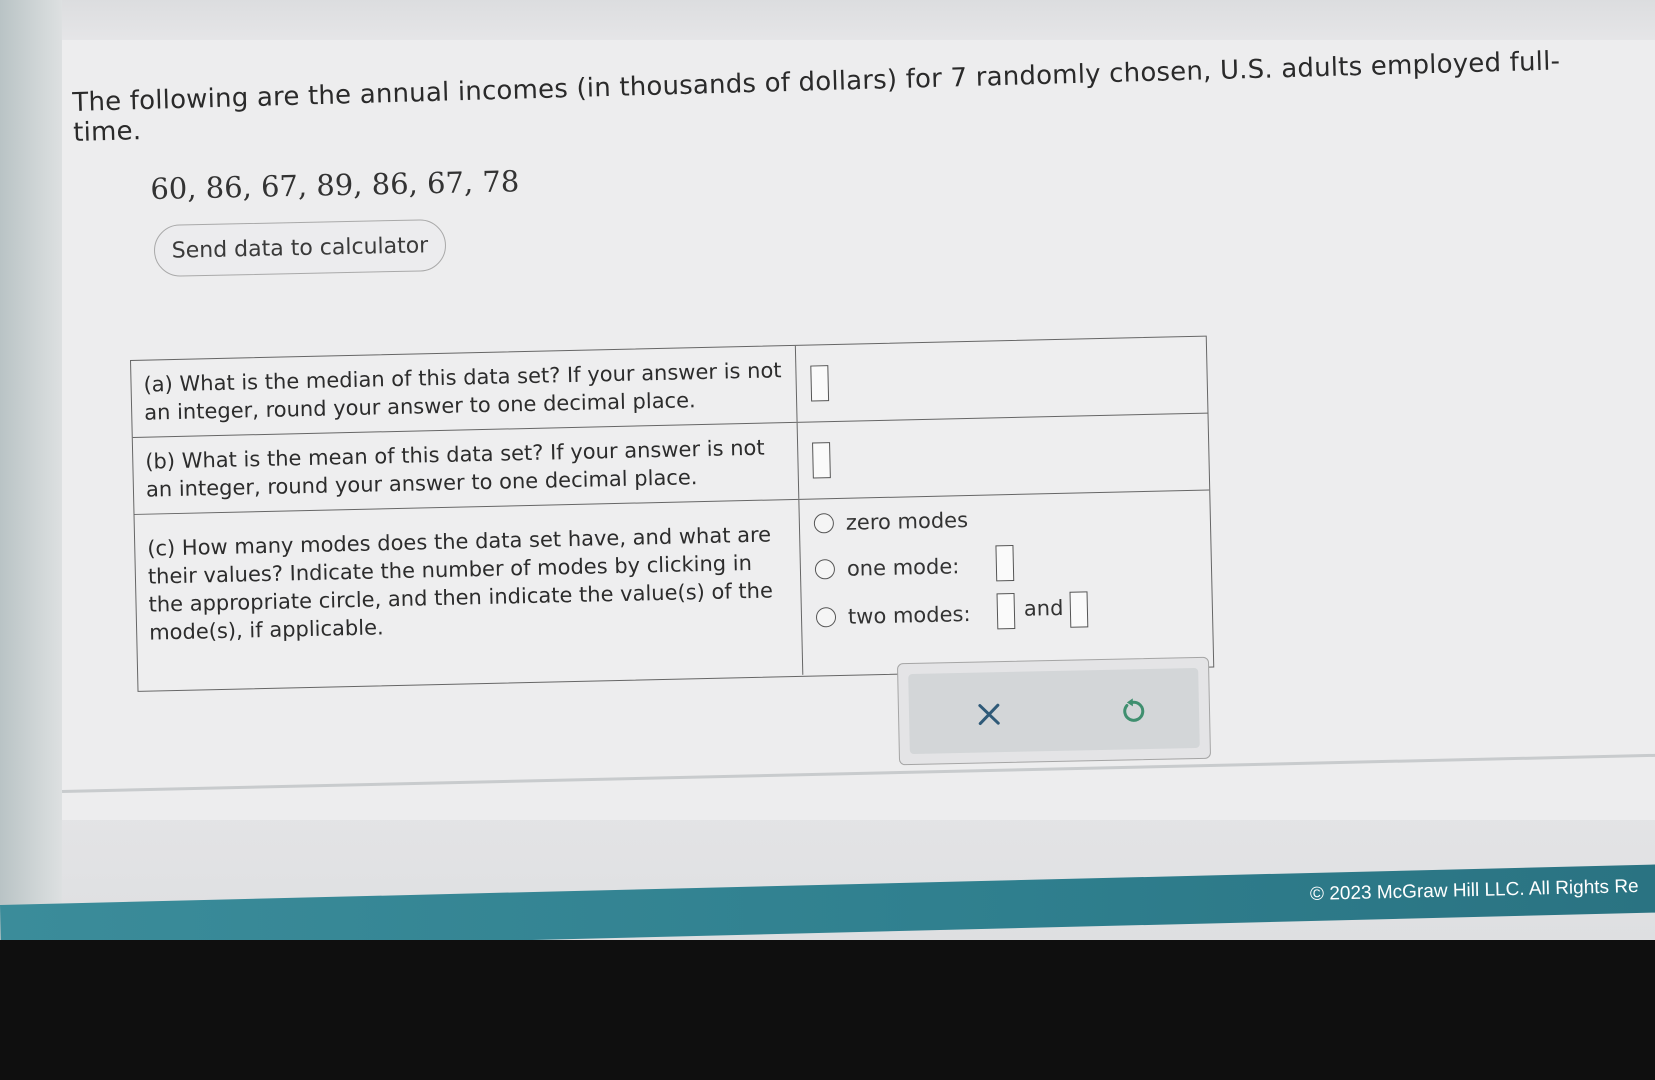 The height and width of the screenshot is (1080, 1655). What do you see at coordinates (826, 617) in the screenshot?
I see `radio-two-modes` at bounding box center [826, 617].